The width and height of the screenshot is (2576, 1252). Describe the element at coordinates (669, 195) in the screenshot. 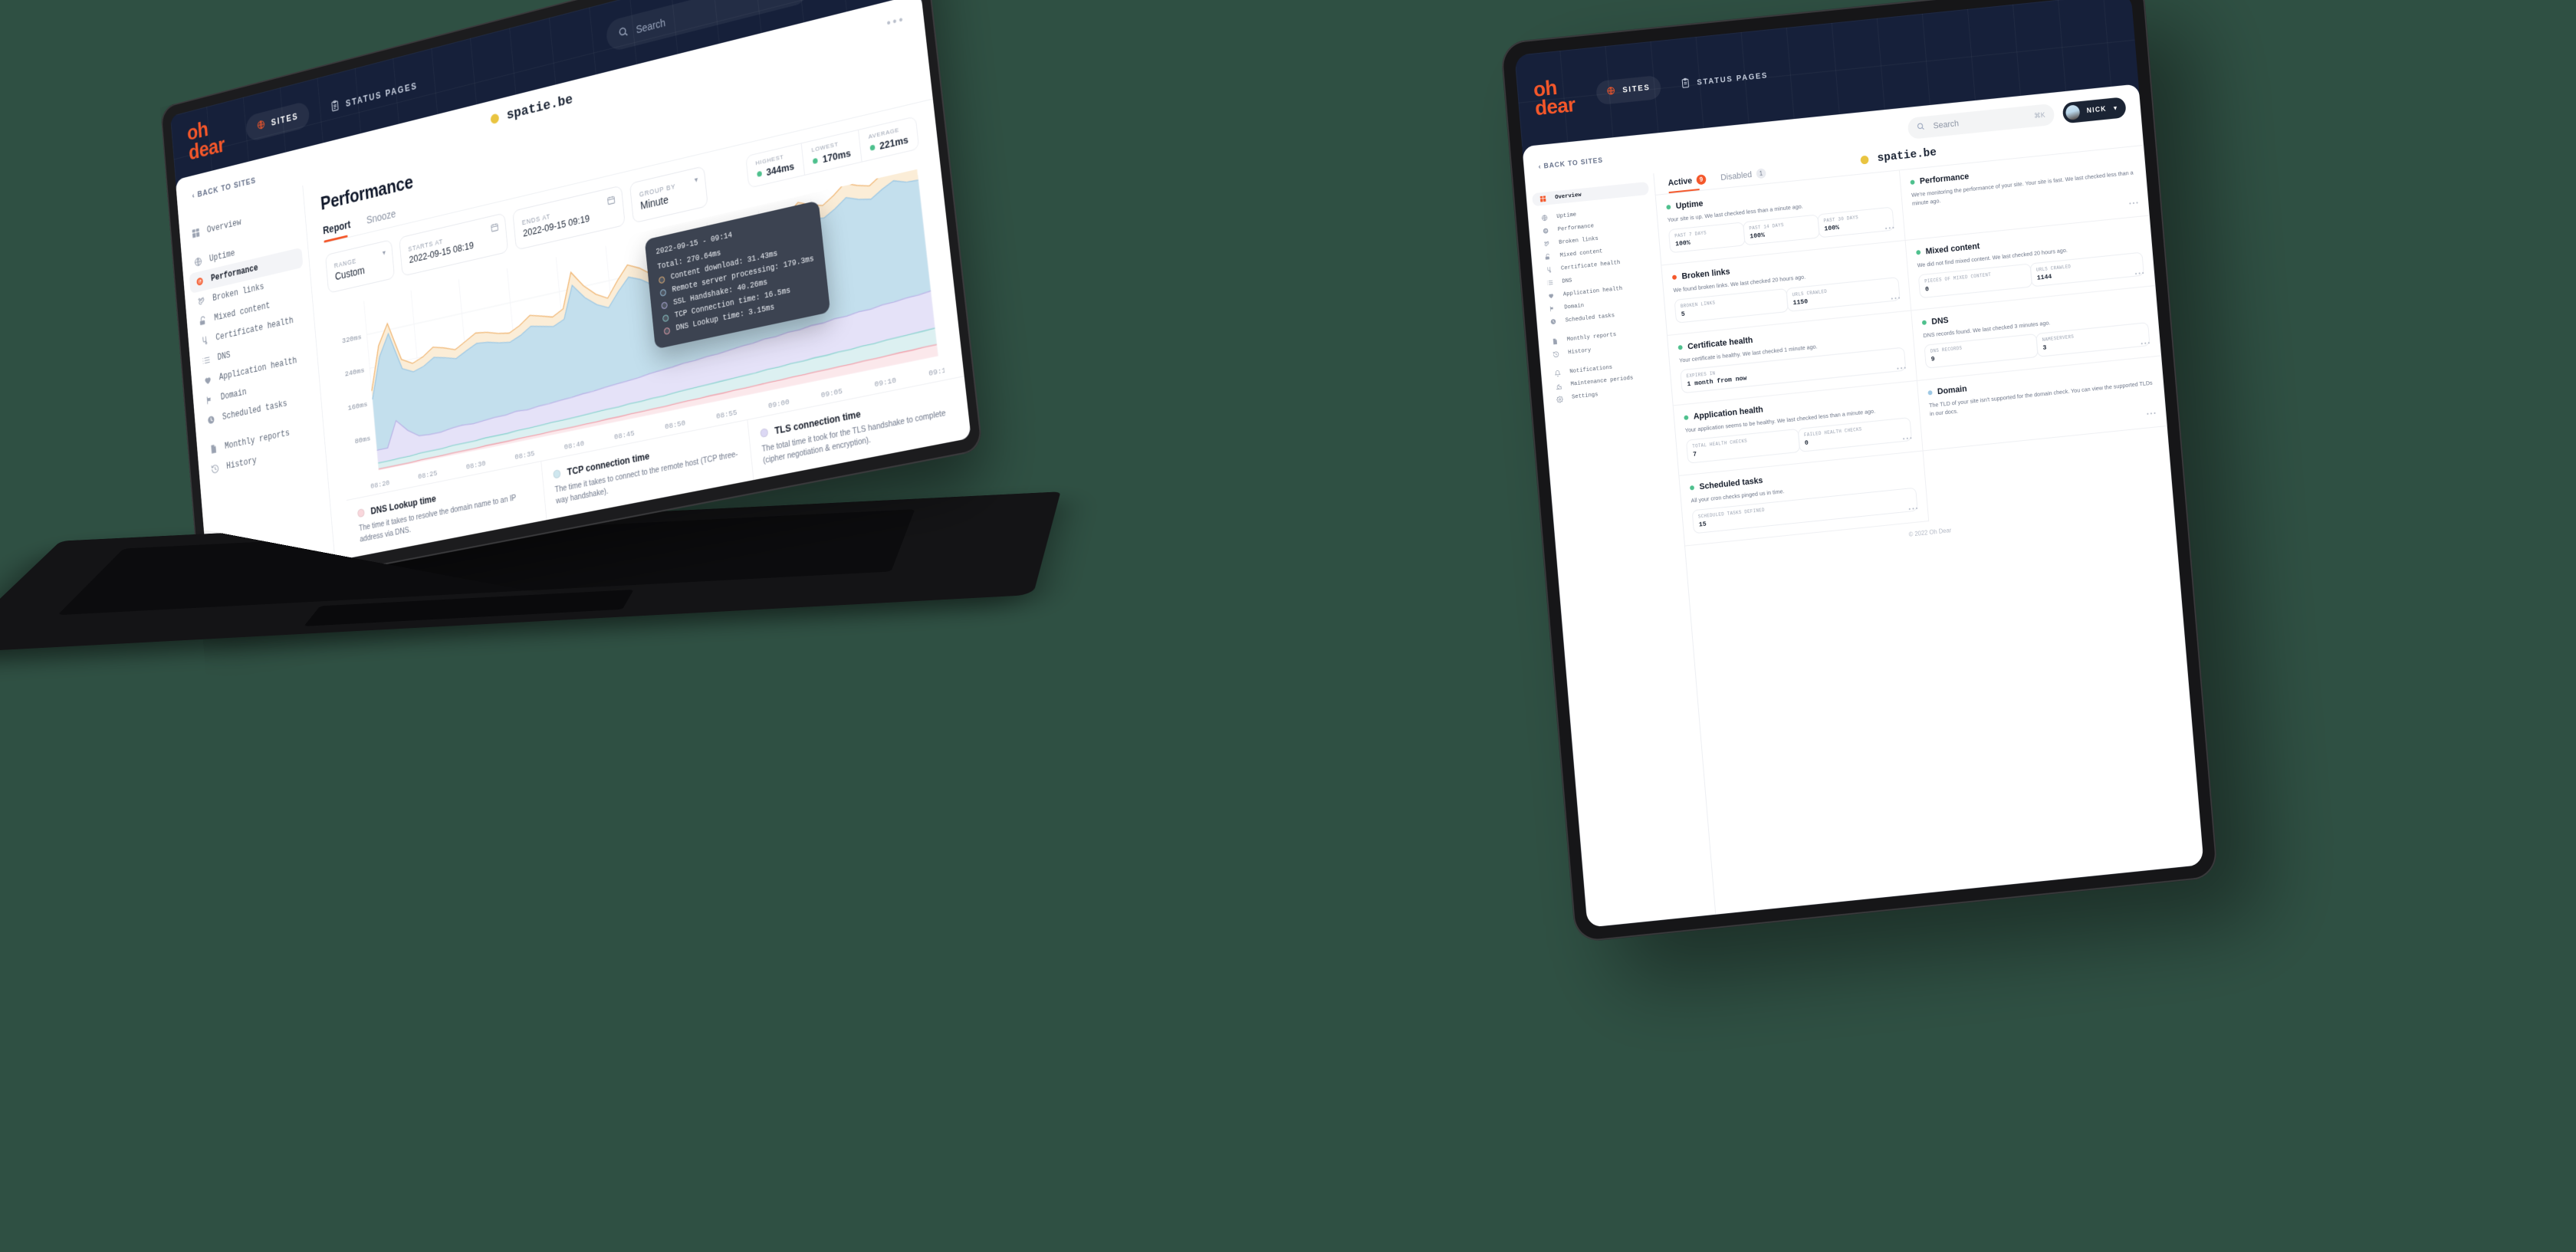

I see `group-by-select: GROUP BY Minute ▾` at that location.